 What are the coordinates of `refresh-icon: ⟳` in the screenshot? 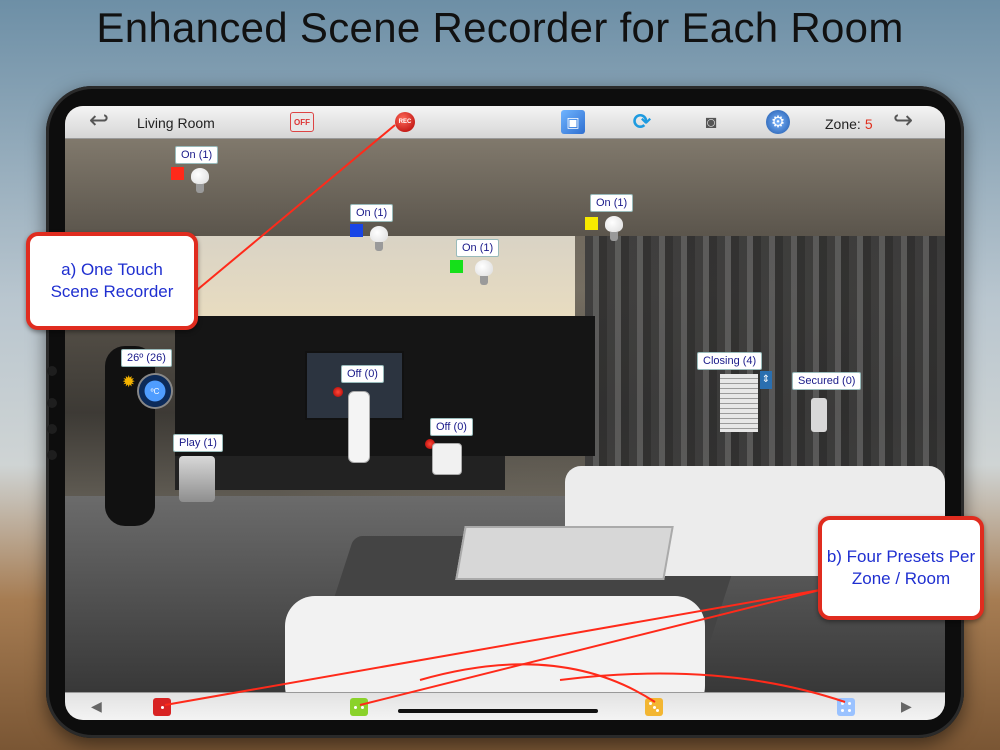 It's located at (642, 121).